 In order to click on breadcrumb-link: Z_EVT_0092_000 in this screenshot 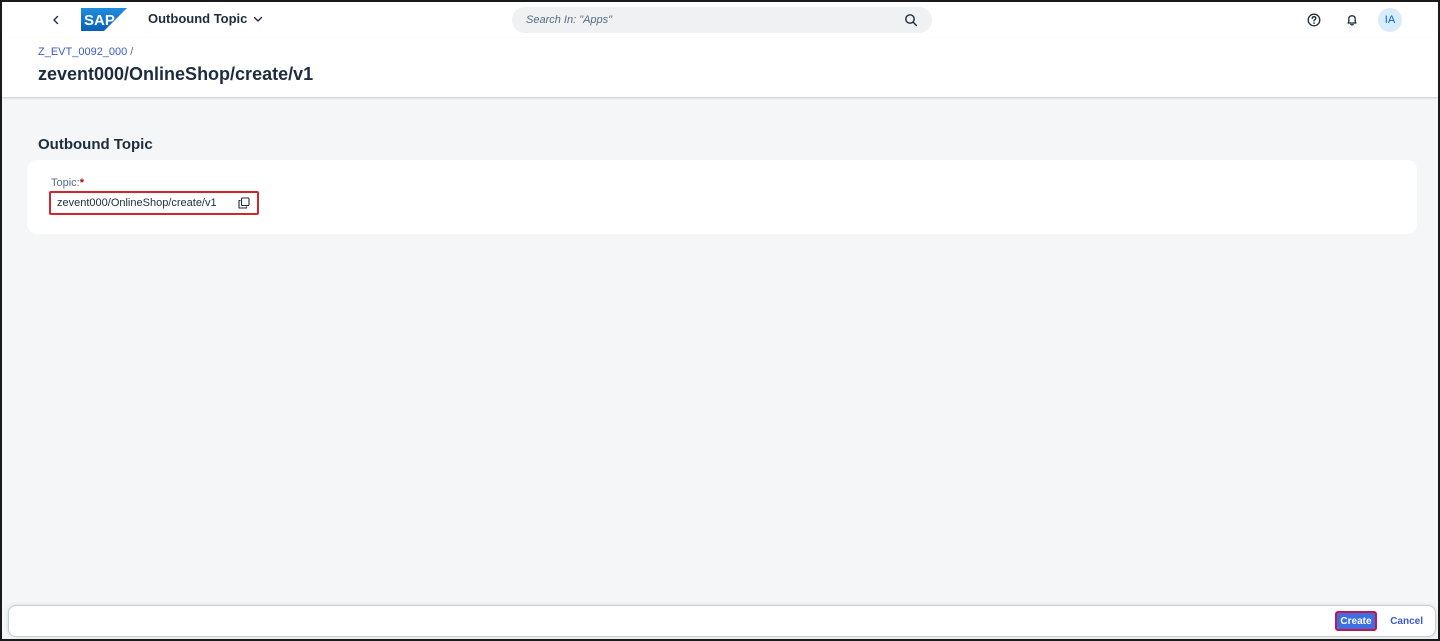, I will do `click(82, 52)`.